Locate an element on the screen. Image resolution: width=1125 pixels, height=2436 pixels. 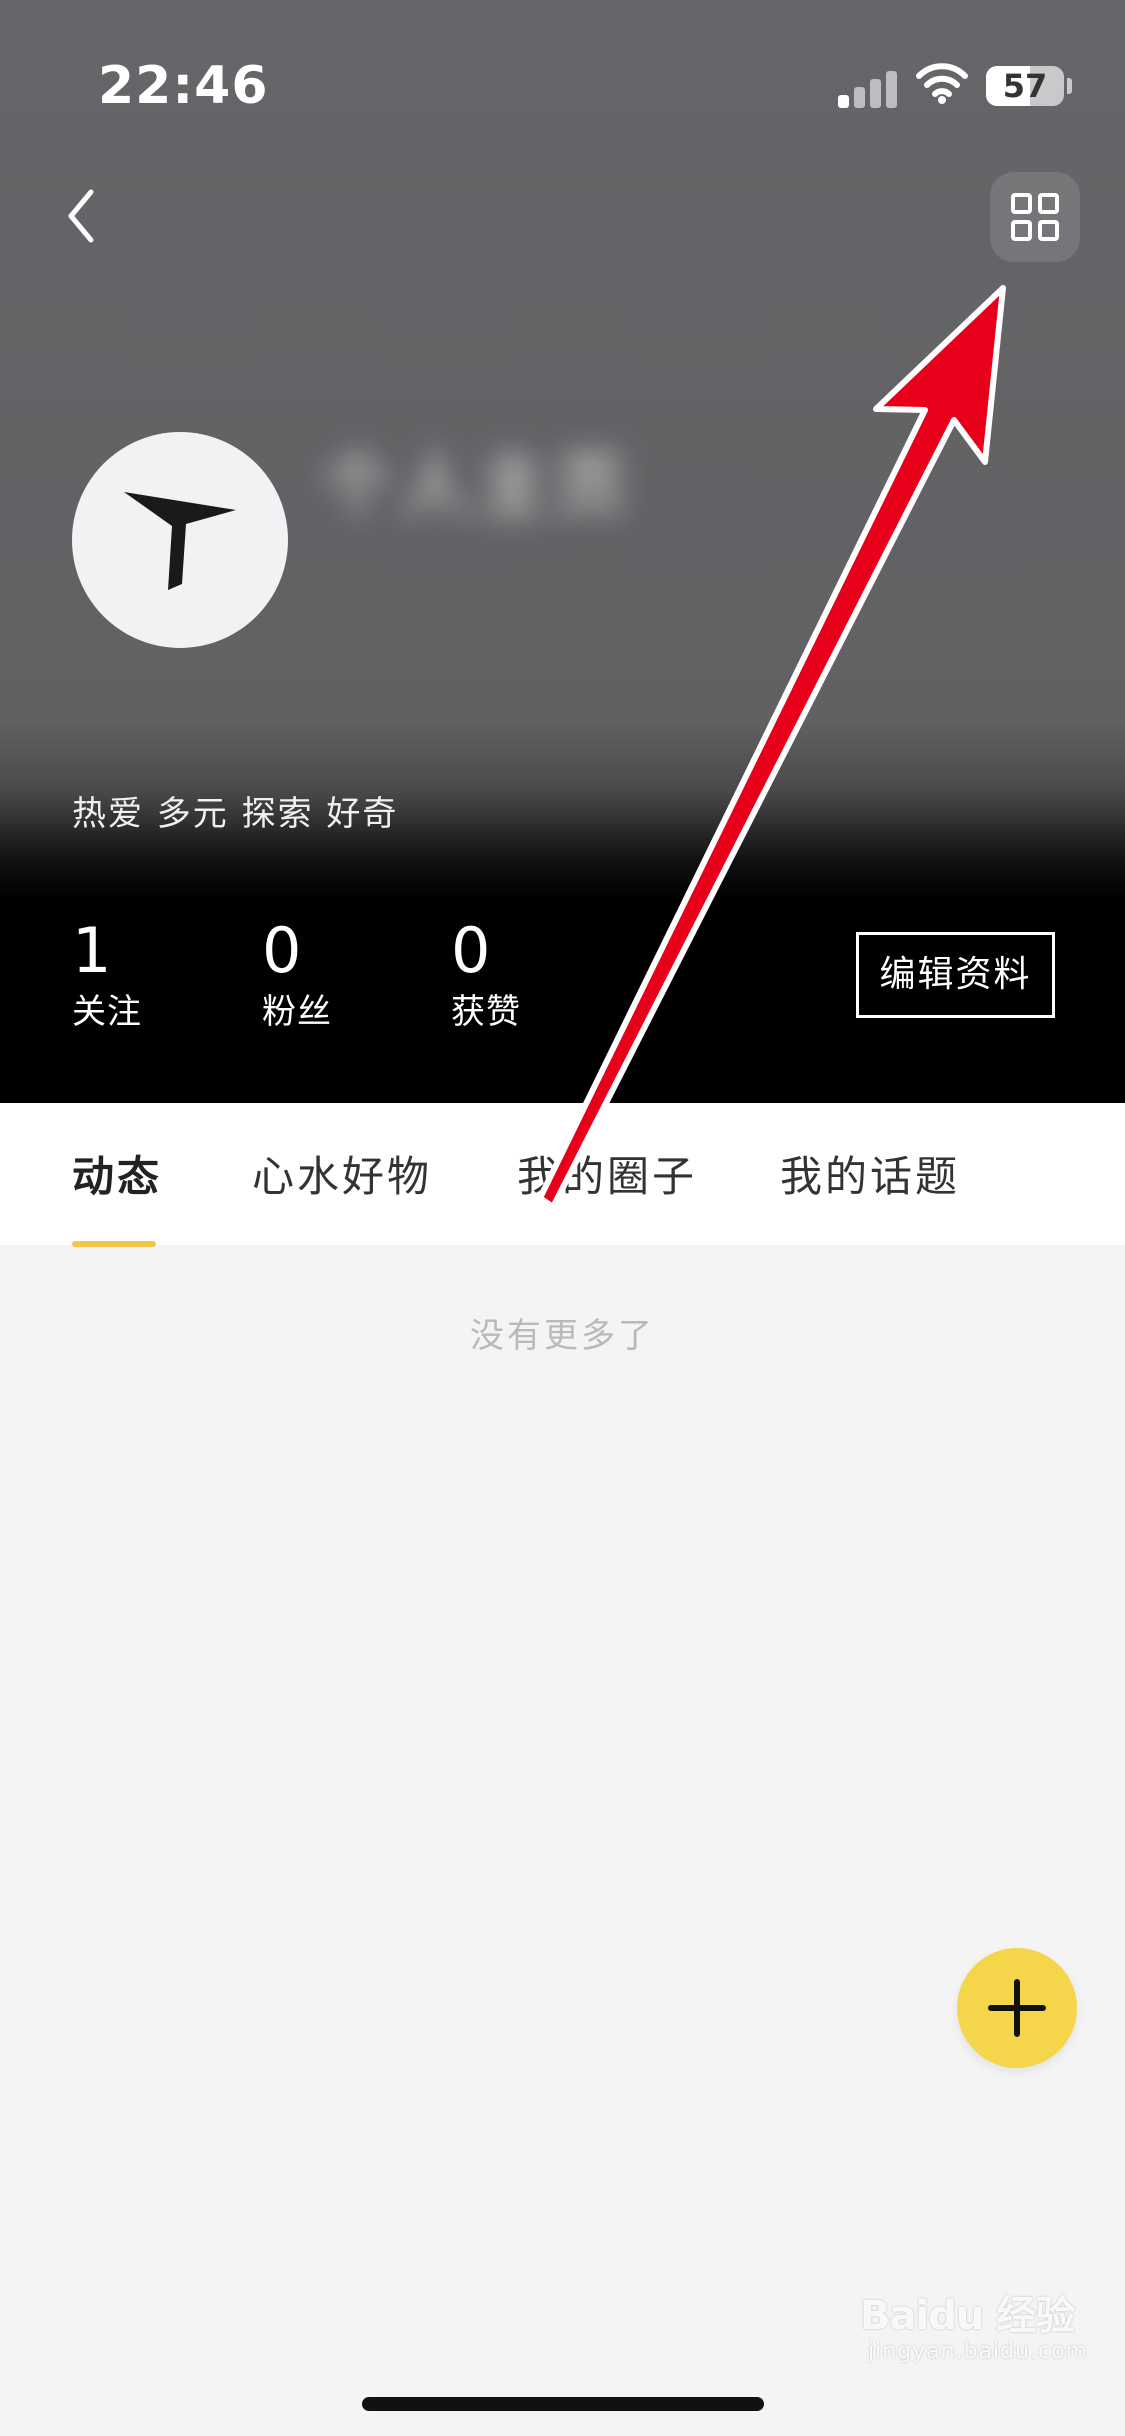
stat-label: 粉丝 is located at coordinates (297, 1012).